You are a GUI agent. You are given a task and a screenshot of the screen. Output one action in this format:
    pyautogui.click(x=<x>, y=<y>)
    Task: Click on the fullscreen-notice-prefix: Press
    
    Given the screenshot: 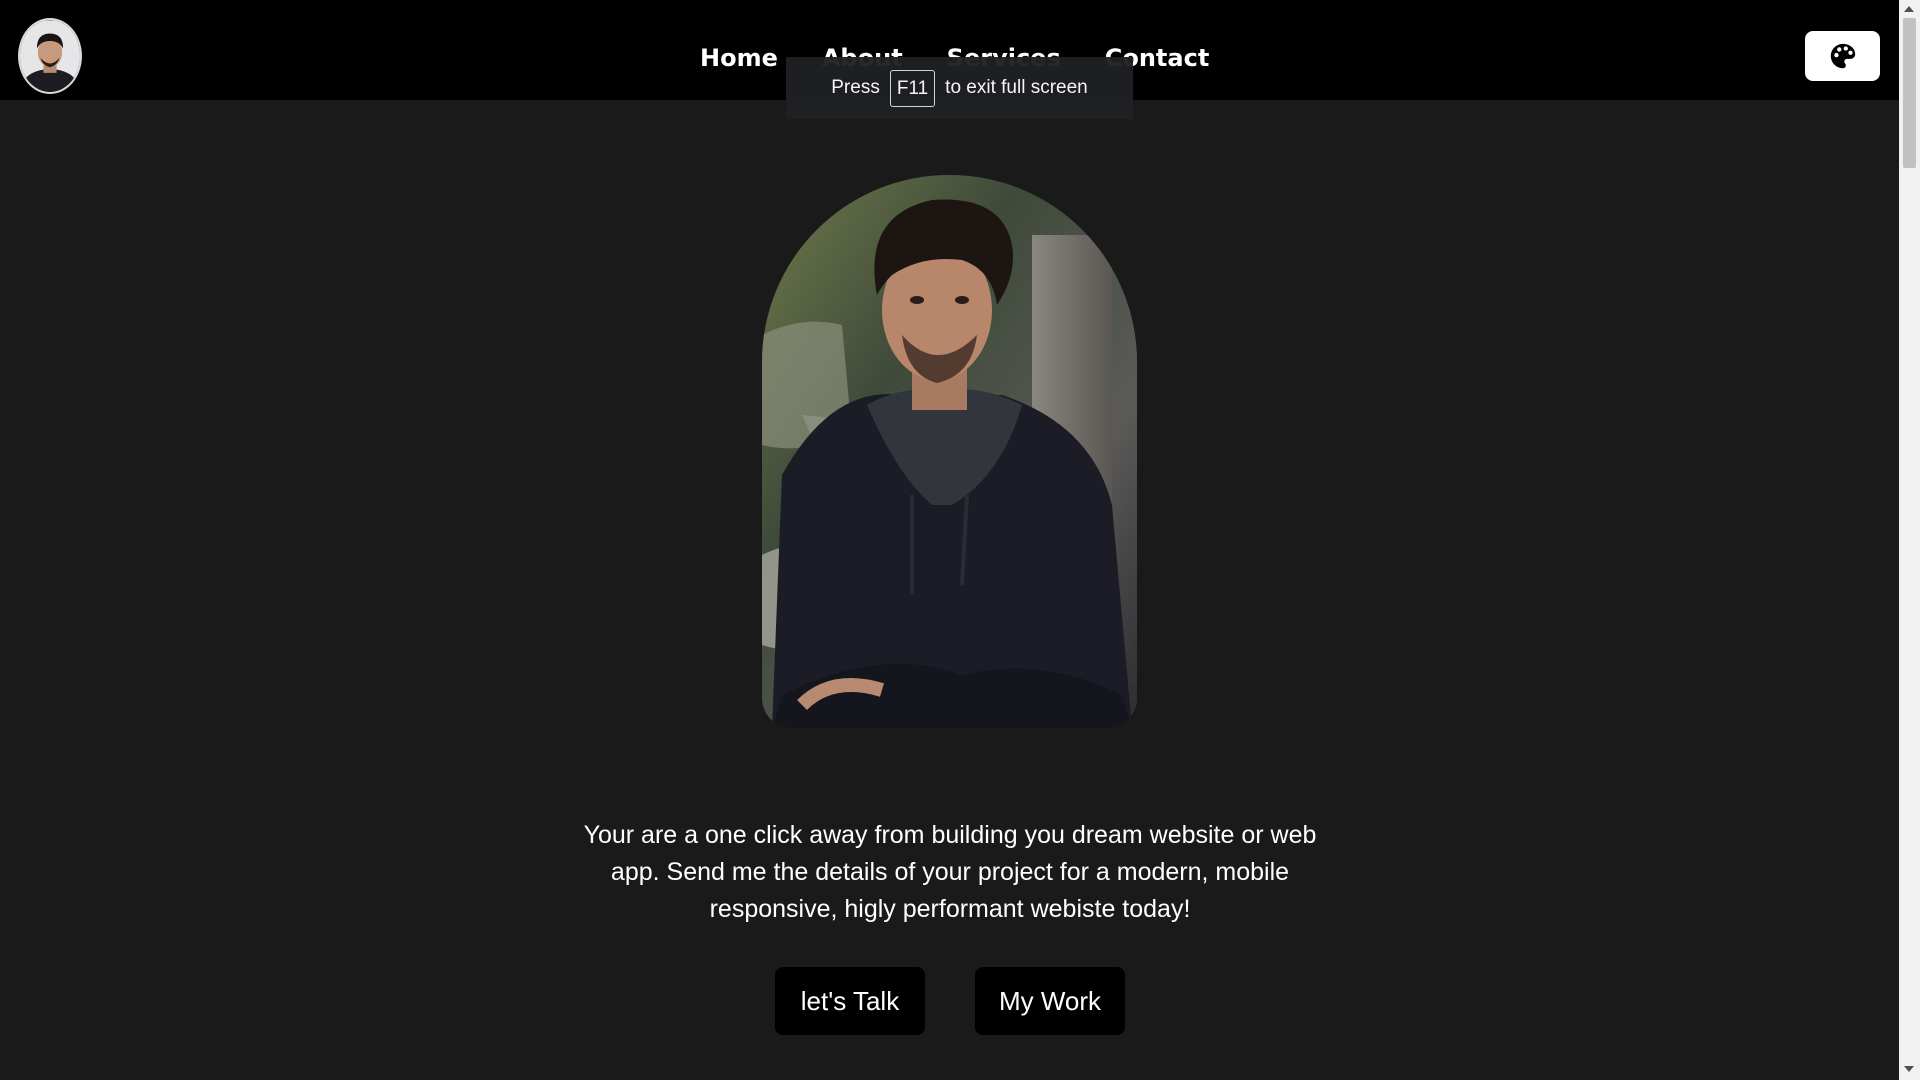 What is the action you would take?
    pyautogui.click(x=855, y=87)
    